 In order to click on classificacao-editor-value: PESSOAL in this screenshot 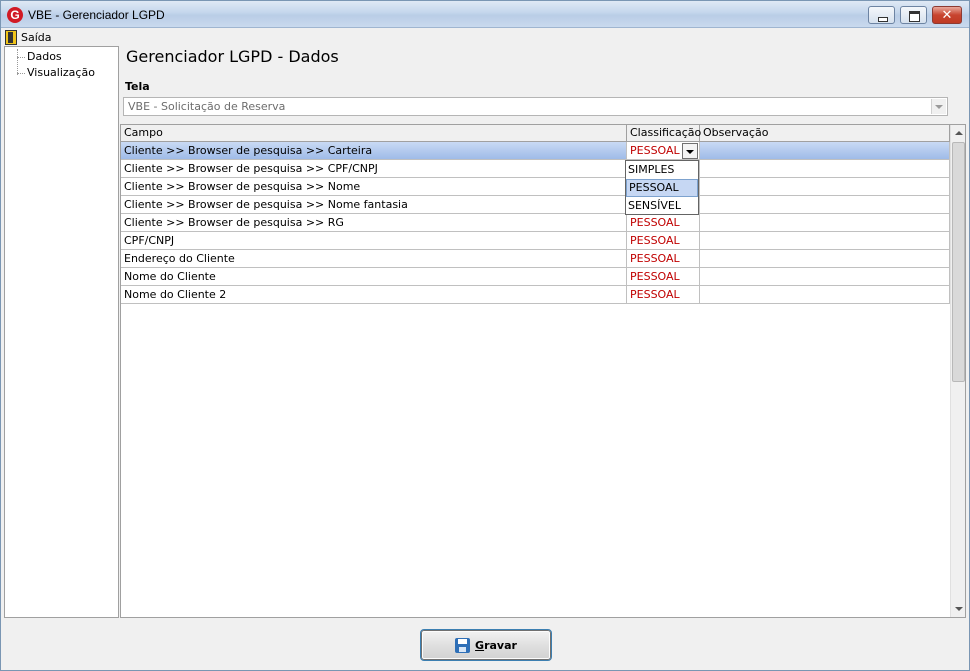, I will do `click(655, 150)`.